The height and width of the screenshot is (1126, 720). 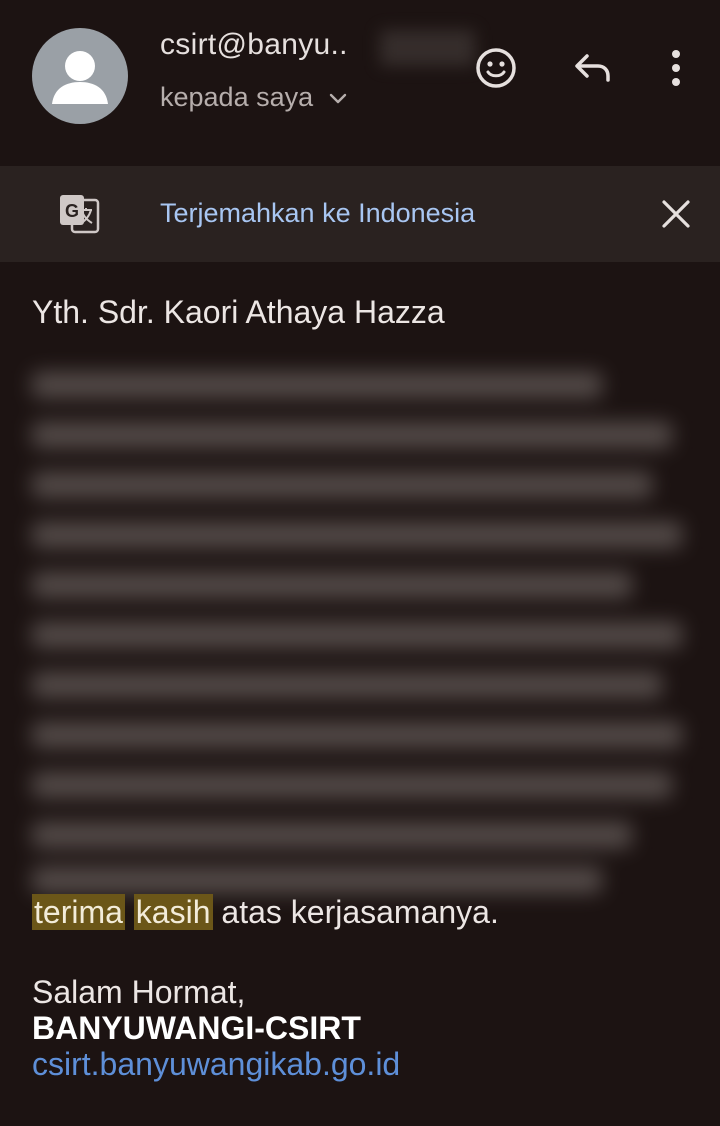 I want to click on sender-avatar, so click(x=80, y=76).